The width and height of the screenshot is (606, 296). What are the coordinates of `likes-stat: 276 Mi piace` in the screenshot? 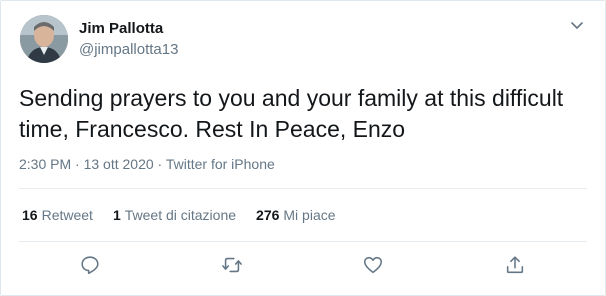 It's located at (296, 215).